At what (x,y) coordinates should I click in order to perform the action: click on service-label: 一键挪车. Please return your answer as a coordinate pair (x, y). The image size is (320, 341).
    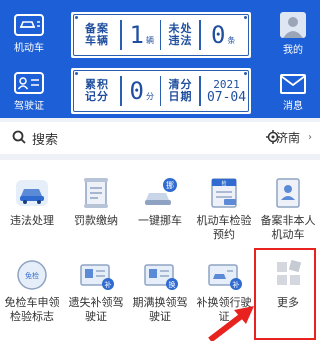
    Looking at the image, I should click on (160, 220).